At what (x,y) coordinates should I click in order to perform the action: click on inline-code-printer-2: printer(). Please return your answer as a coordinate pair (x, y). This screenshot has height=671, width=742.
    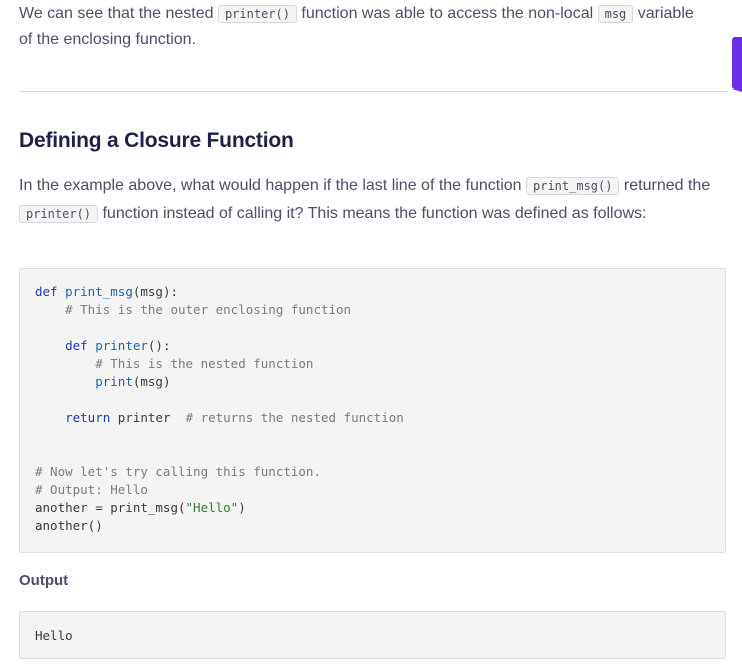
    Looking at the image, I should click on (59, 214).